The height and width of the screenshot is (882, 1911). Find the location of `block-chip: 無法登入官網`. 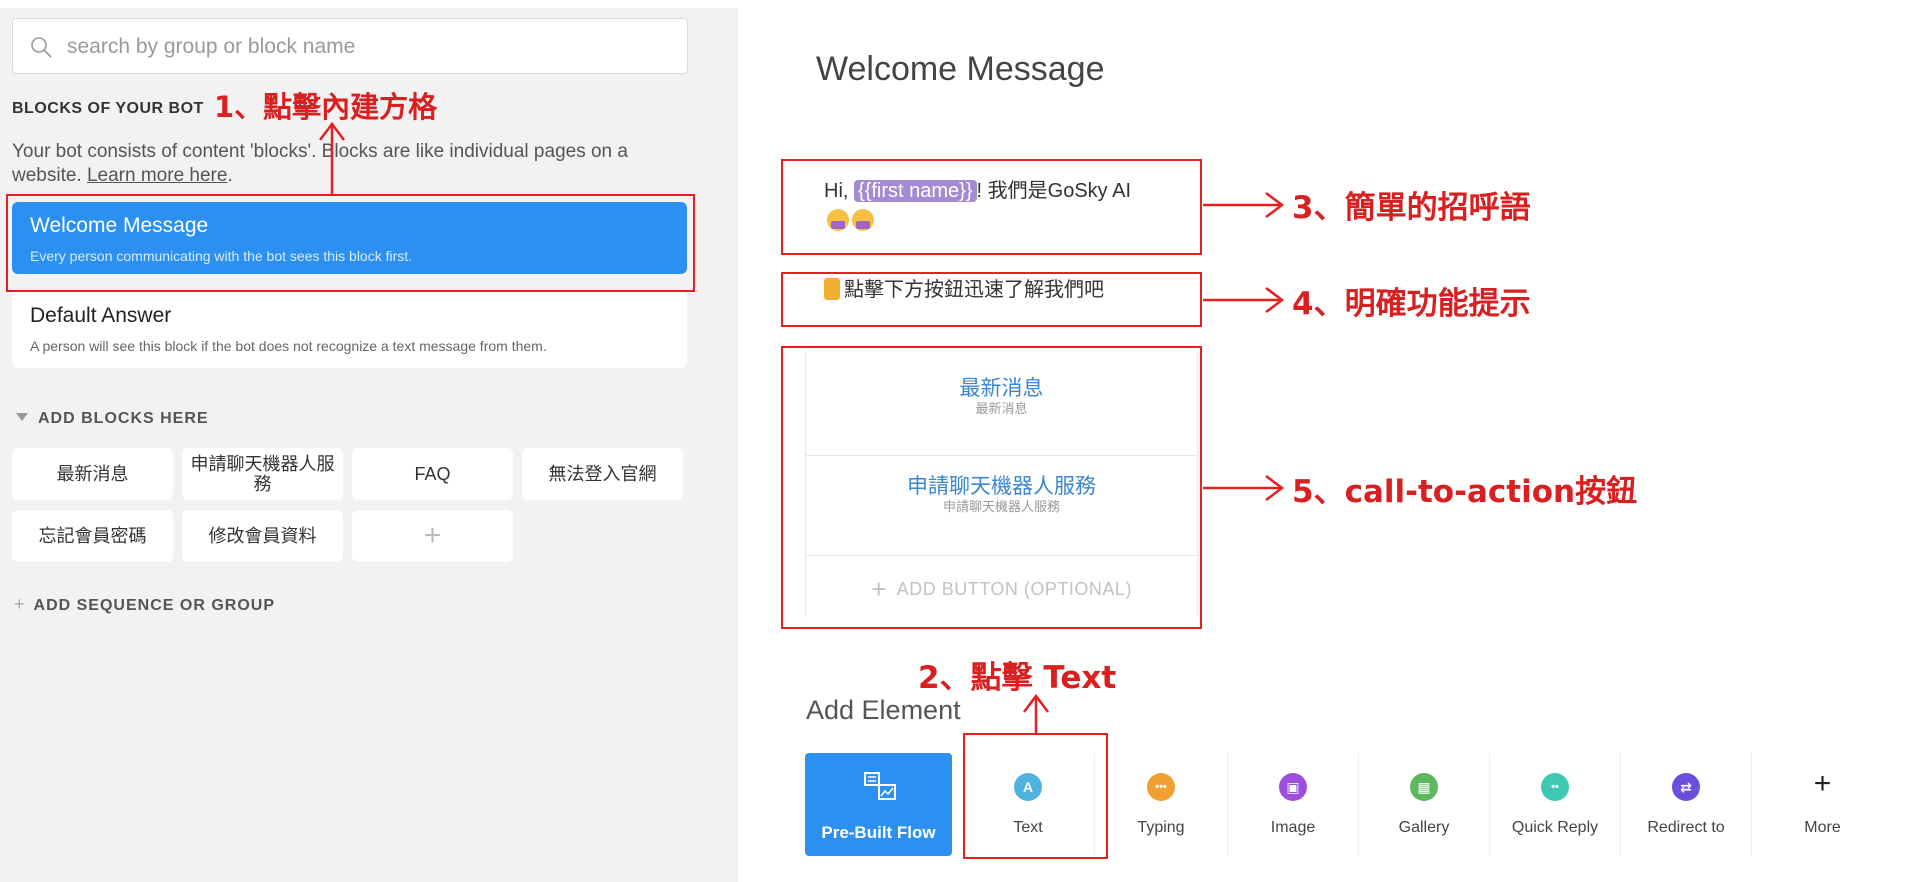

block-chip: 無法登入官網 is located at coordinates (602, 474).